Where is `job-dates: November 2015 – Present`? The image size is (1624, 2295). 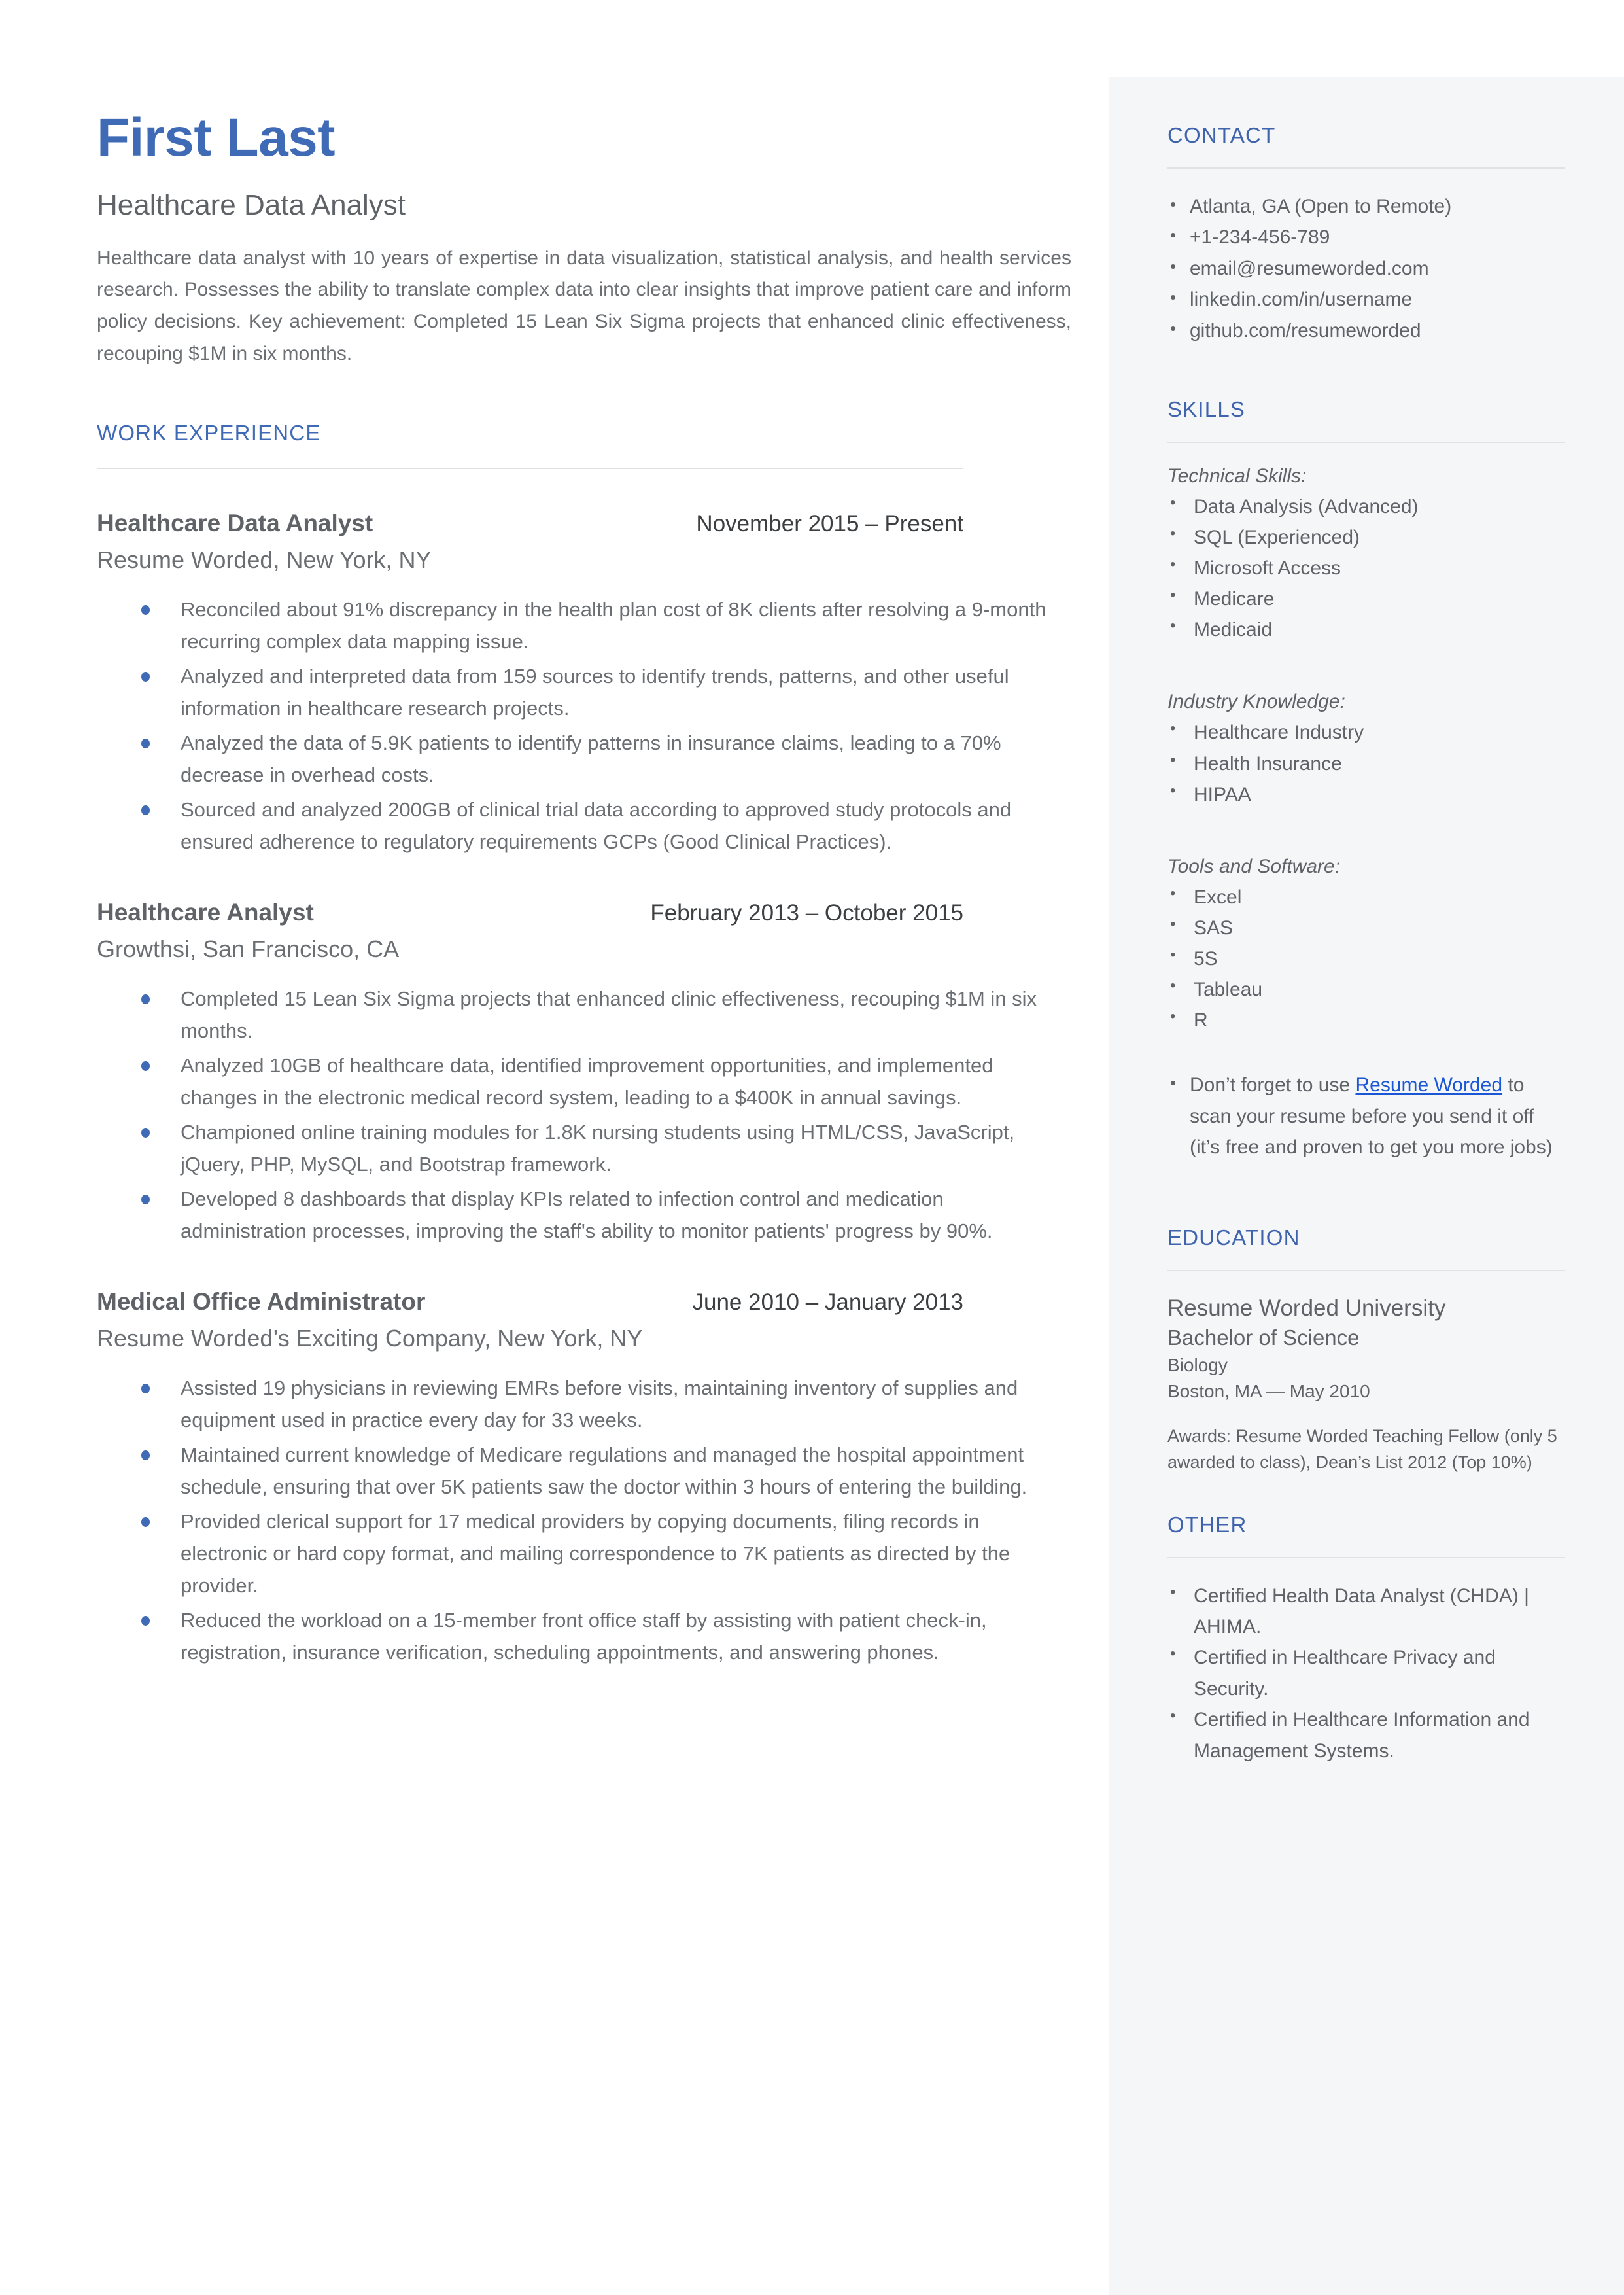
job-dates: November 2015 – Present is located at coordinates (829, 524).